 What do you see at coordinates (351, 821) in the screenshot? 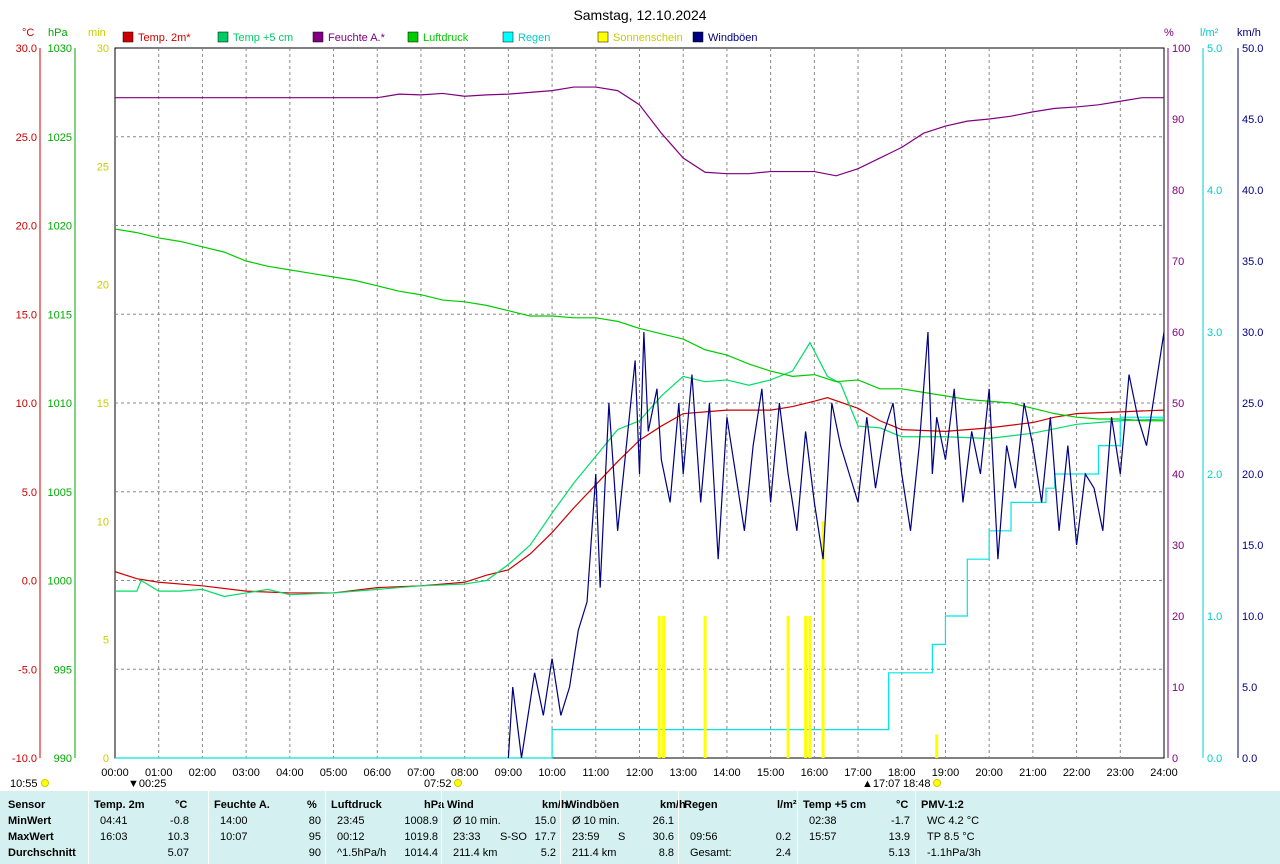
I see `stats-cell-label: 23:45` at bounding box center [351, 821].